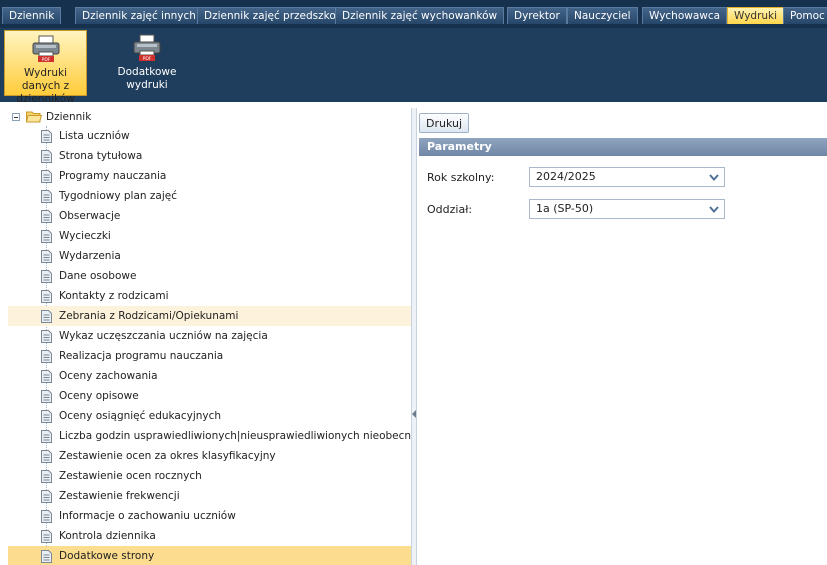  Describe the element at coordinates (107, 536) in the screenshot. I see `tree-item-label: Kontrola dziennika` at that location.